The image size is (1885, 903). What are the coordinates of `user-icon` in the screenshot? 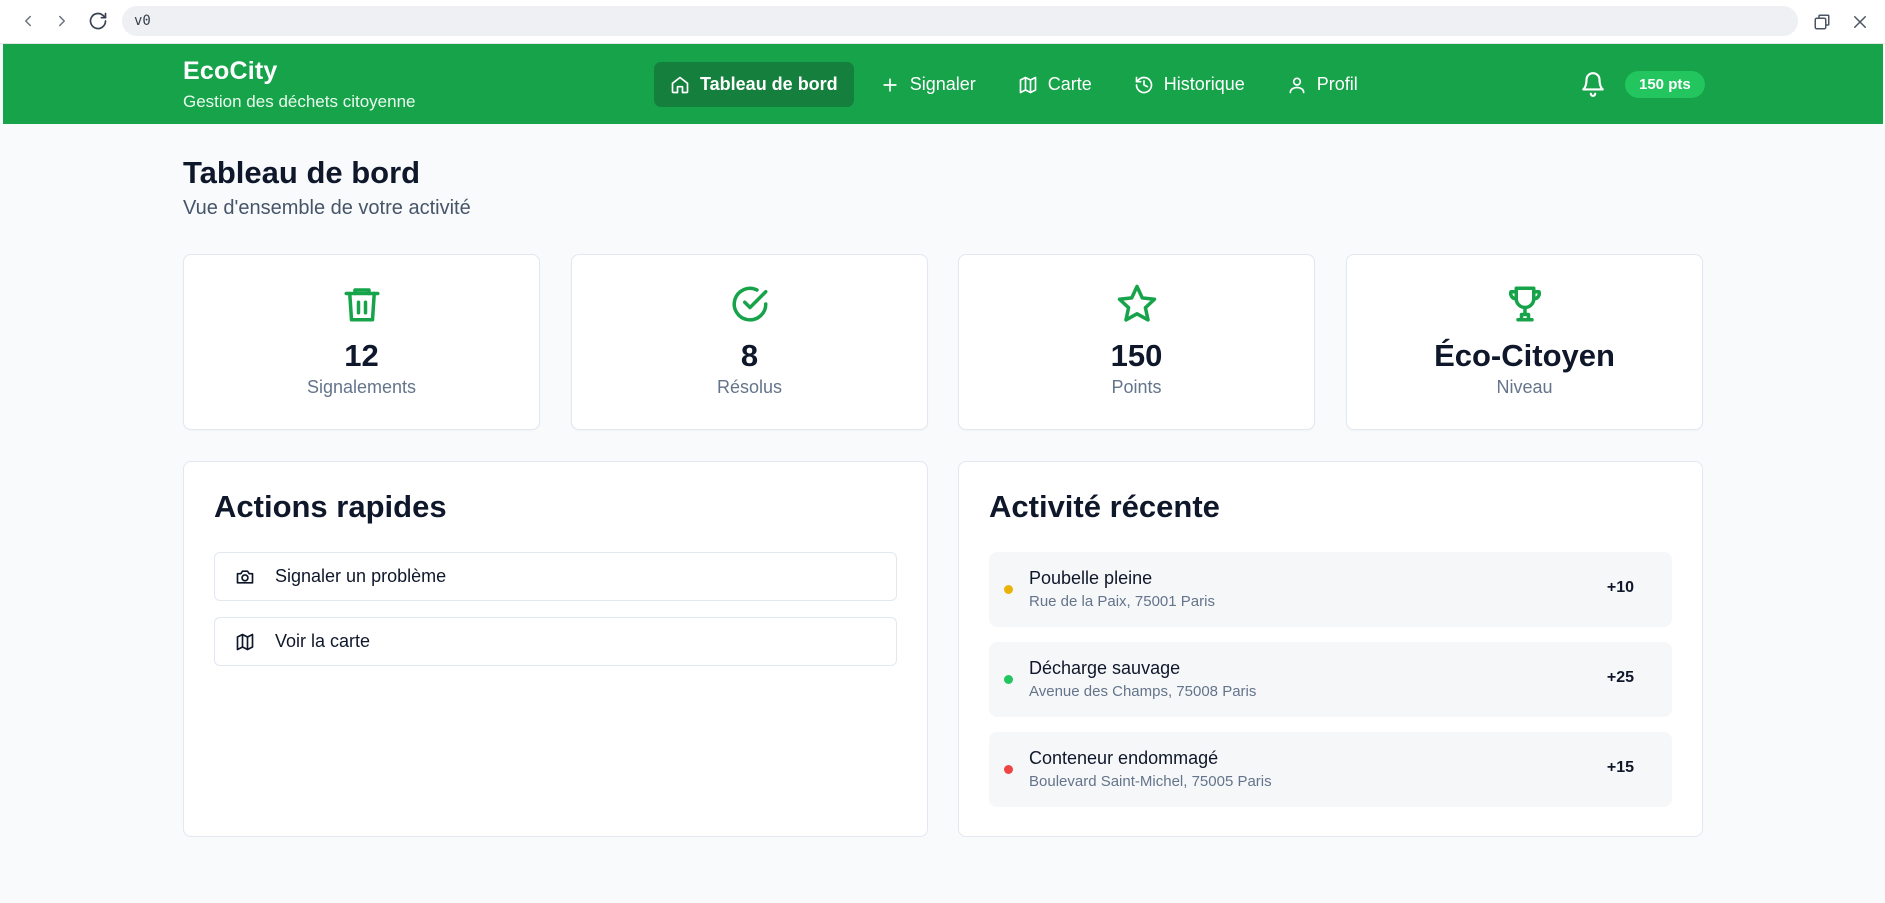 It's located at (1297, 85).